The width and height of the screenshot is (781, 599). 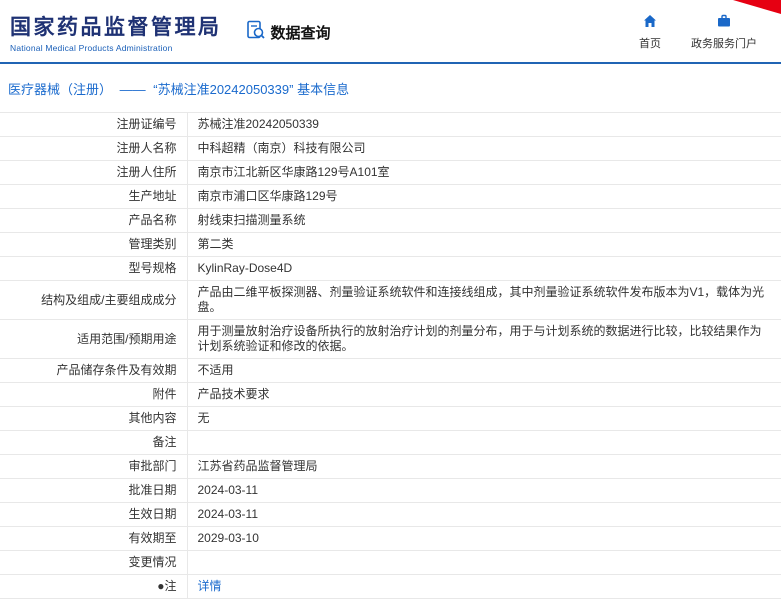 I want to click on row-label: 型号规格, so click(x=94, y=268).